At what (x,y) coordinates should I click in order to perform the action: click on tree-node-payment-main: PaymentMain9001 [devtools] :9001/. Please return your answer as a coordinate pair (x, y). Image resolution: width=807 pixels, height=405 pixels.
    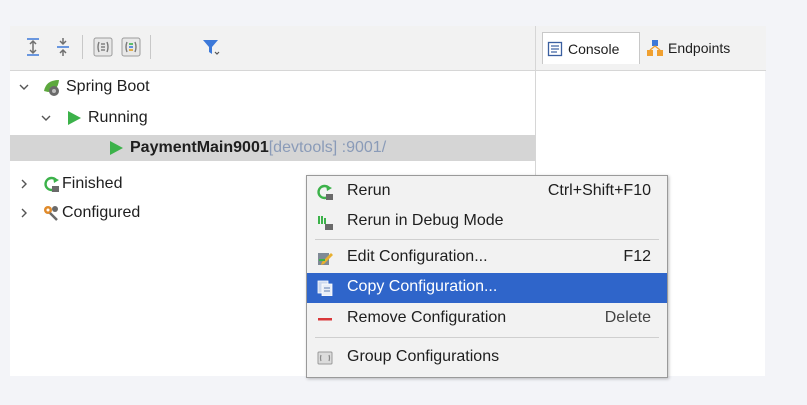
    Looking at the image, I should click on (247, 148).